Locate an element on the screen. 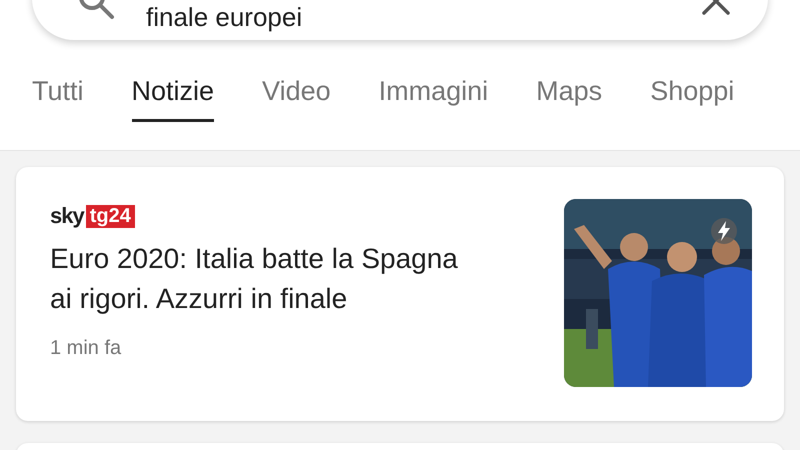  source-badge: tg24 is located at coordinates (110, 216).